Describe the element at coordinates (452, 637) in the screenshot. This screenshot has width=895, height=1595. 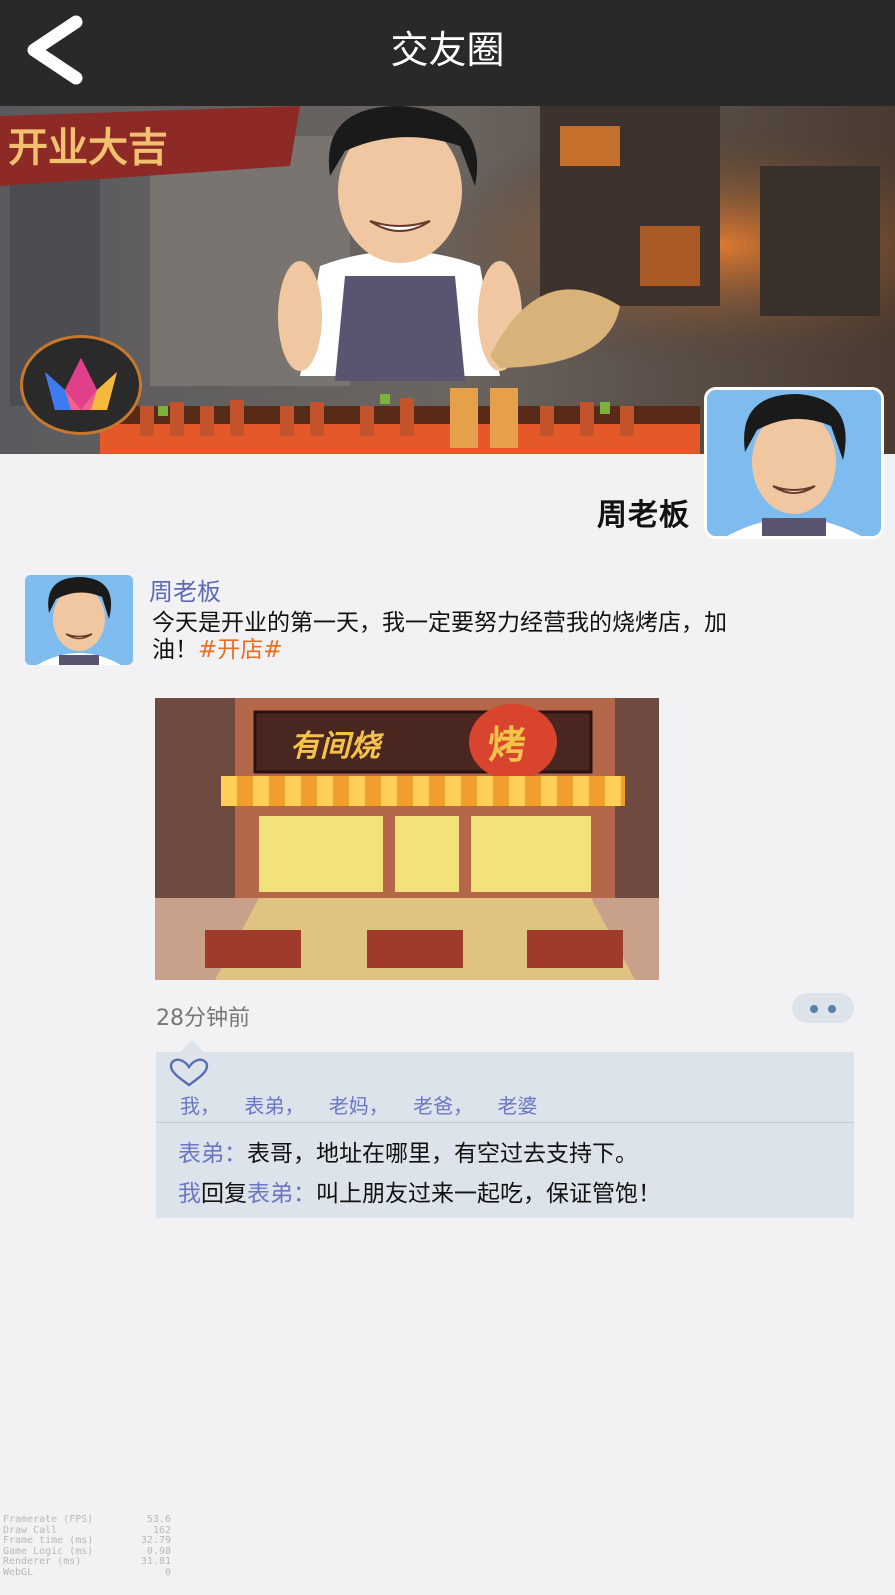
I see `post-content: 今天是开业的第一天，我一定要努力经营我的烧烤店，加油！#开店#` at that location.